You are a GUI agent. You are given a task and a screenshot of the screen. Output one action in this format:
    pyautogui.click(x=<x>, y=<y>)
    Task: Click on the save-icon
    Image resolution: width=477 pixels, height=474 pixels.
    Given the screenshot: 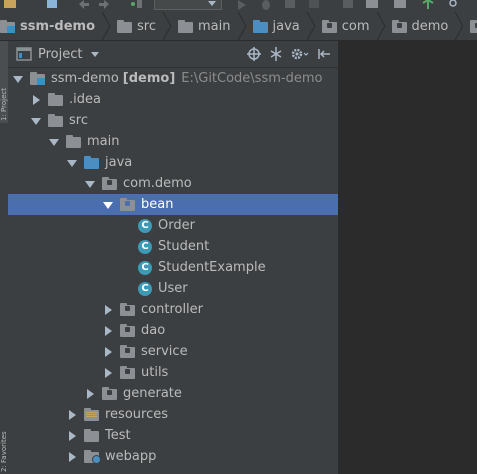 What is the action you would take?
    pyautogui.click(x=52, y=5)
    